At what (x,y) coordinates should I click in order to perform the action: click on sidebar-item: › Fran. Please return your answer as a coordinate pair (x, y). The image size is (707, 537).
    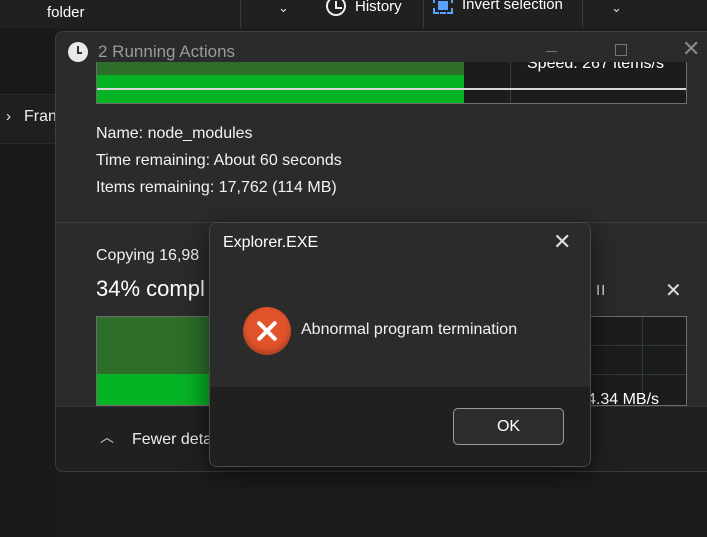
    Looking at the image, I should click on (28, 119).